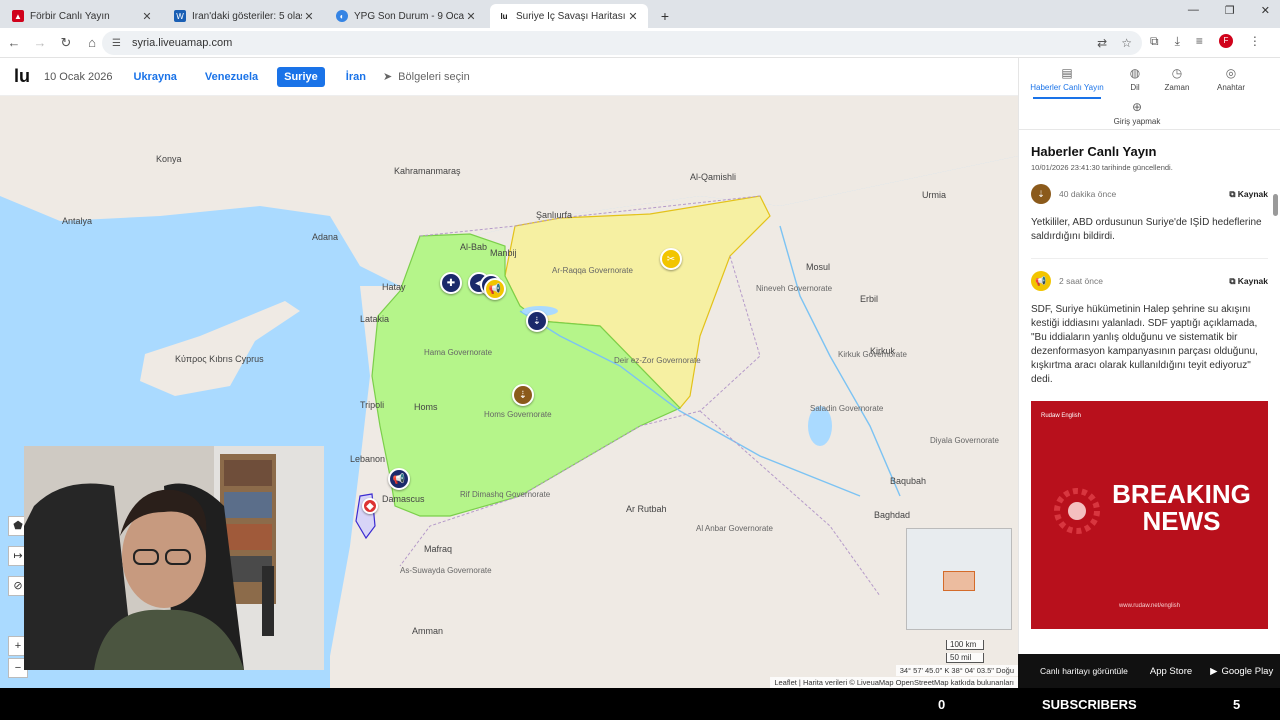 The image size is (1280, 720). I want to click on streamer-video, so click(174, 558).